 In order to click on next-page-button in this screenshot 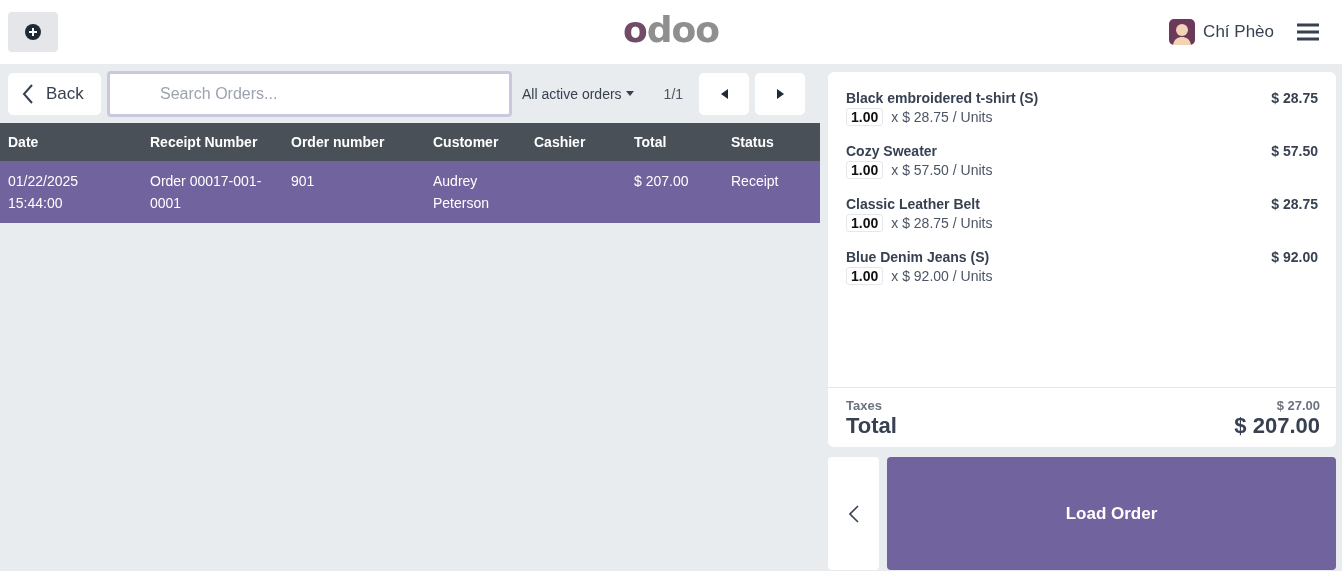, I will do `click(780, 93)`.